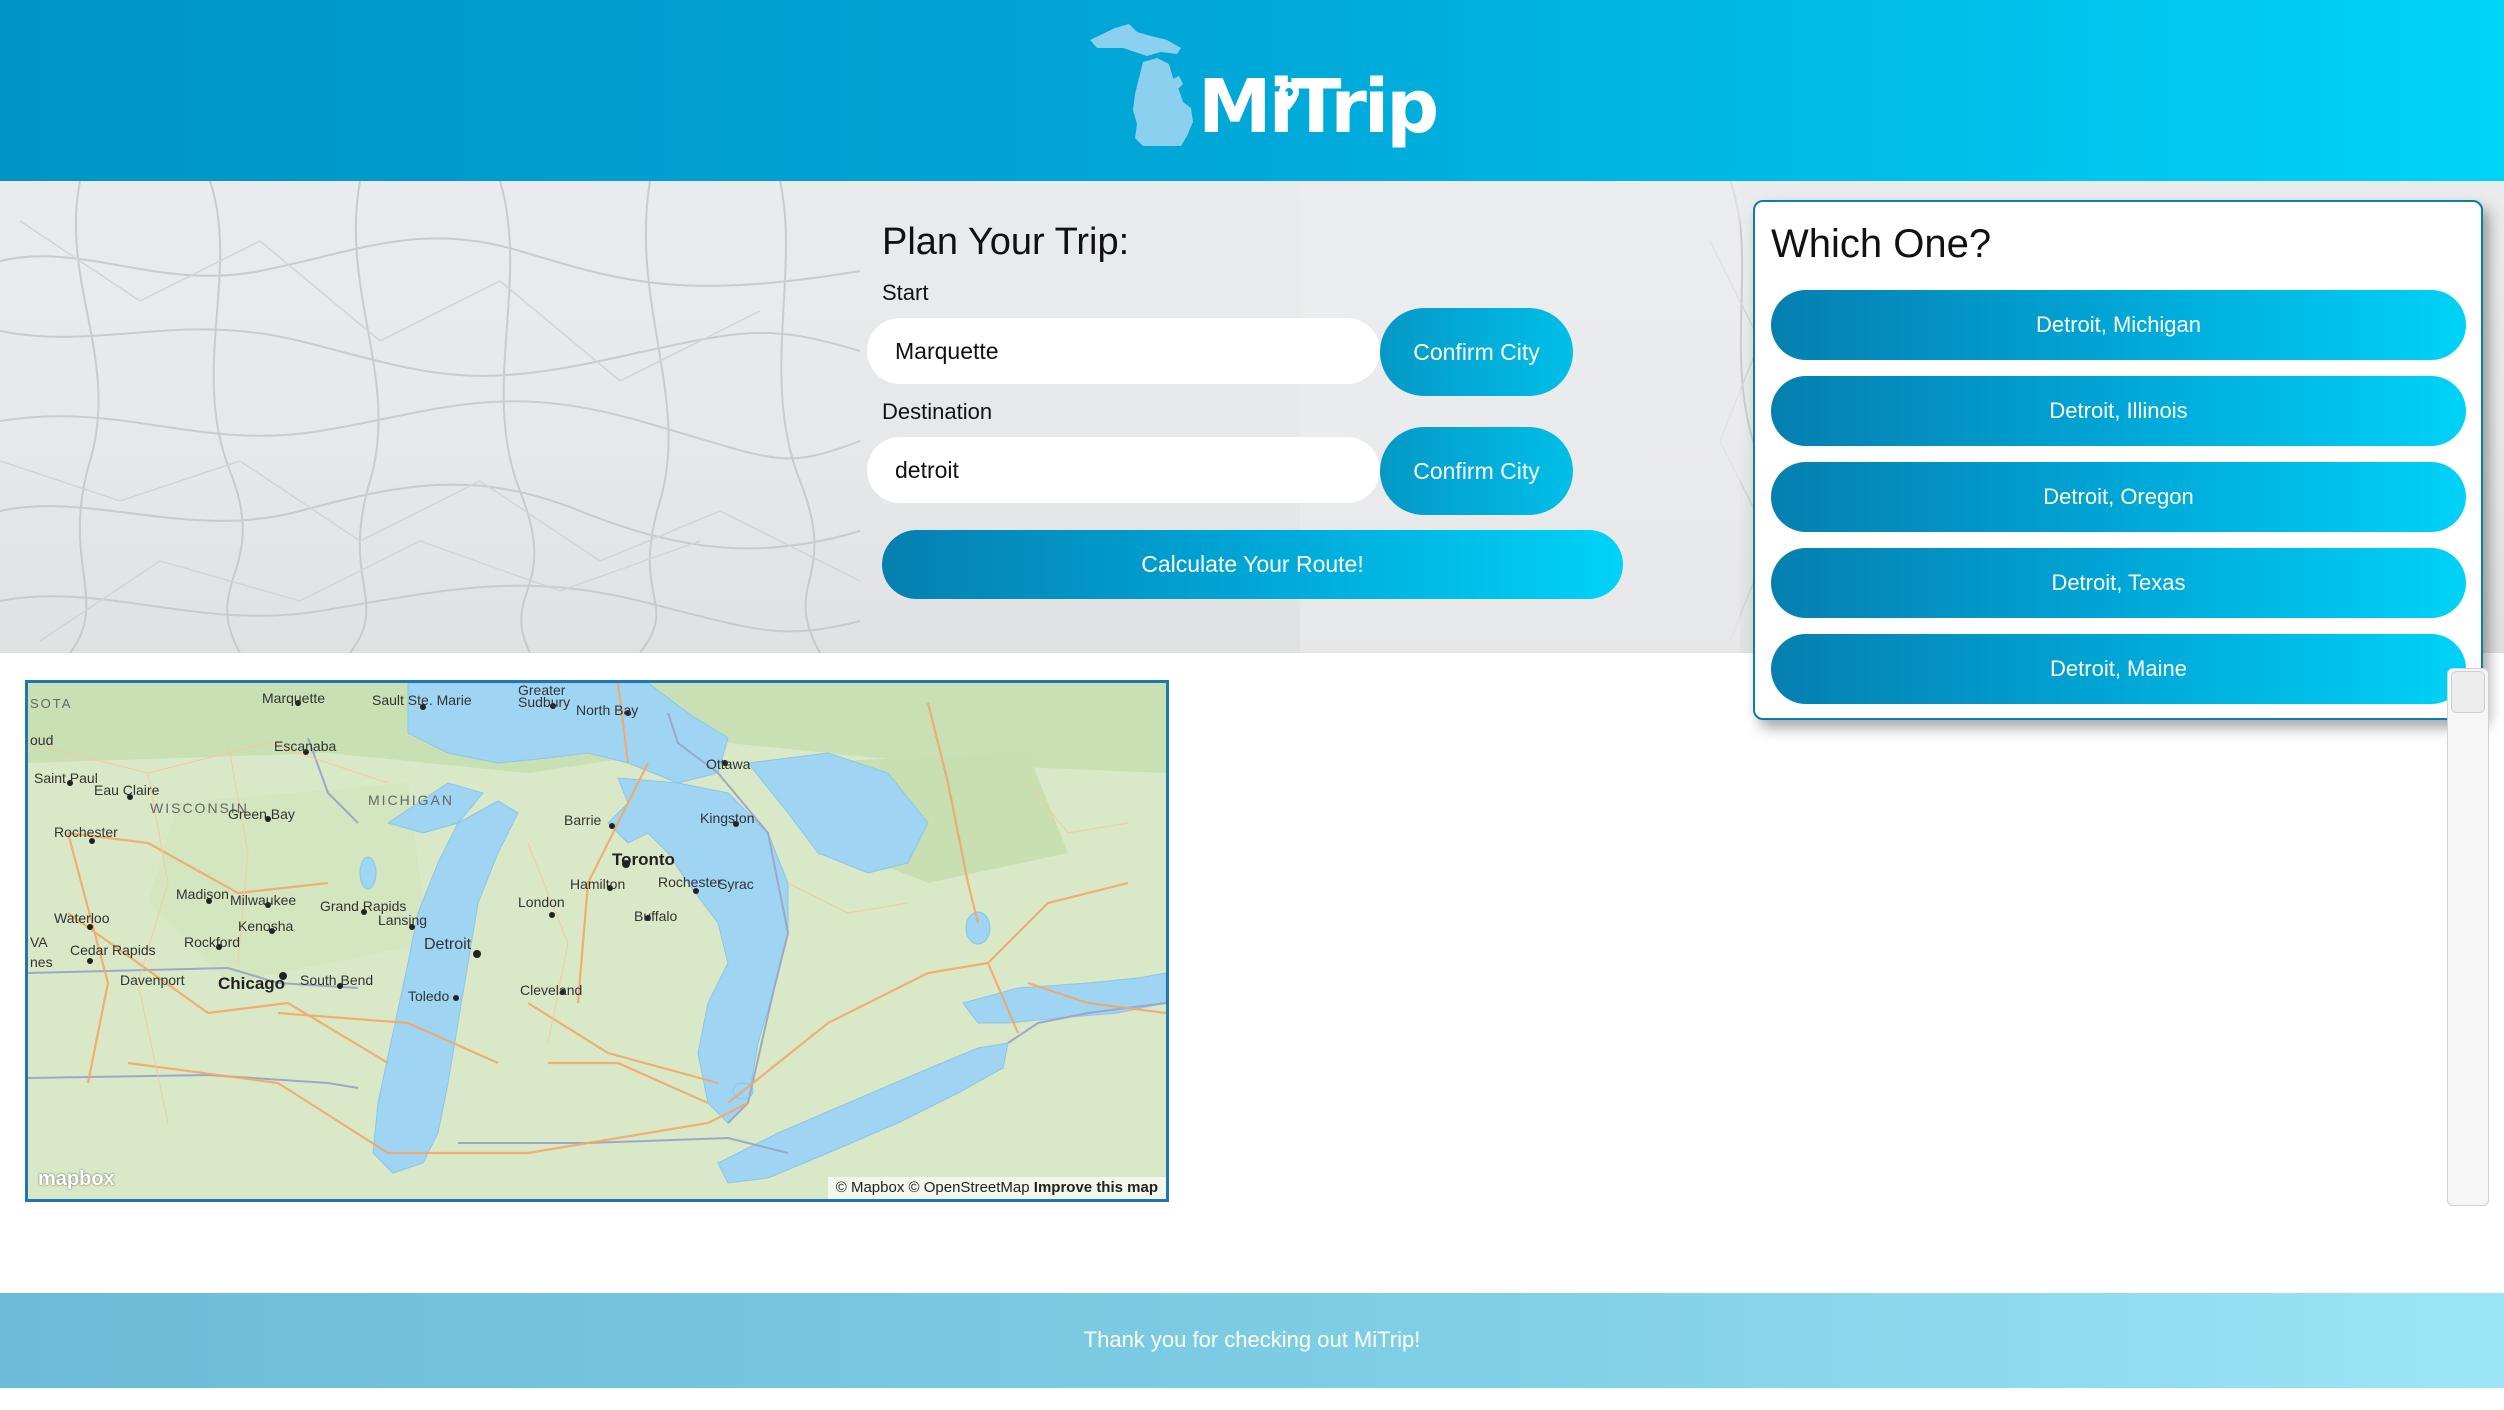 The height and width of the screenshot is (1410, 2504). I want to click on map-label-sota: SOTA, so click(51, 703).